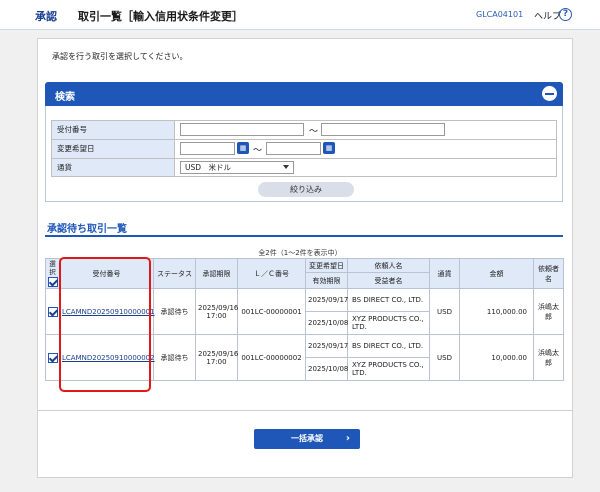 This screenshot has height=492, width=600. What do you see at coordinates (304, 236) in the screenshot?
I see `list-title-underline` at bounding box center [304, 236].